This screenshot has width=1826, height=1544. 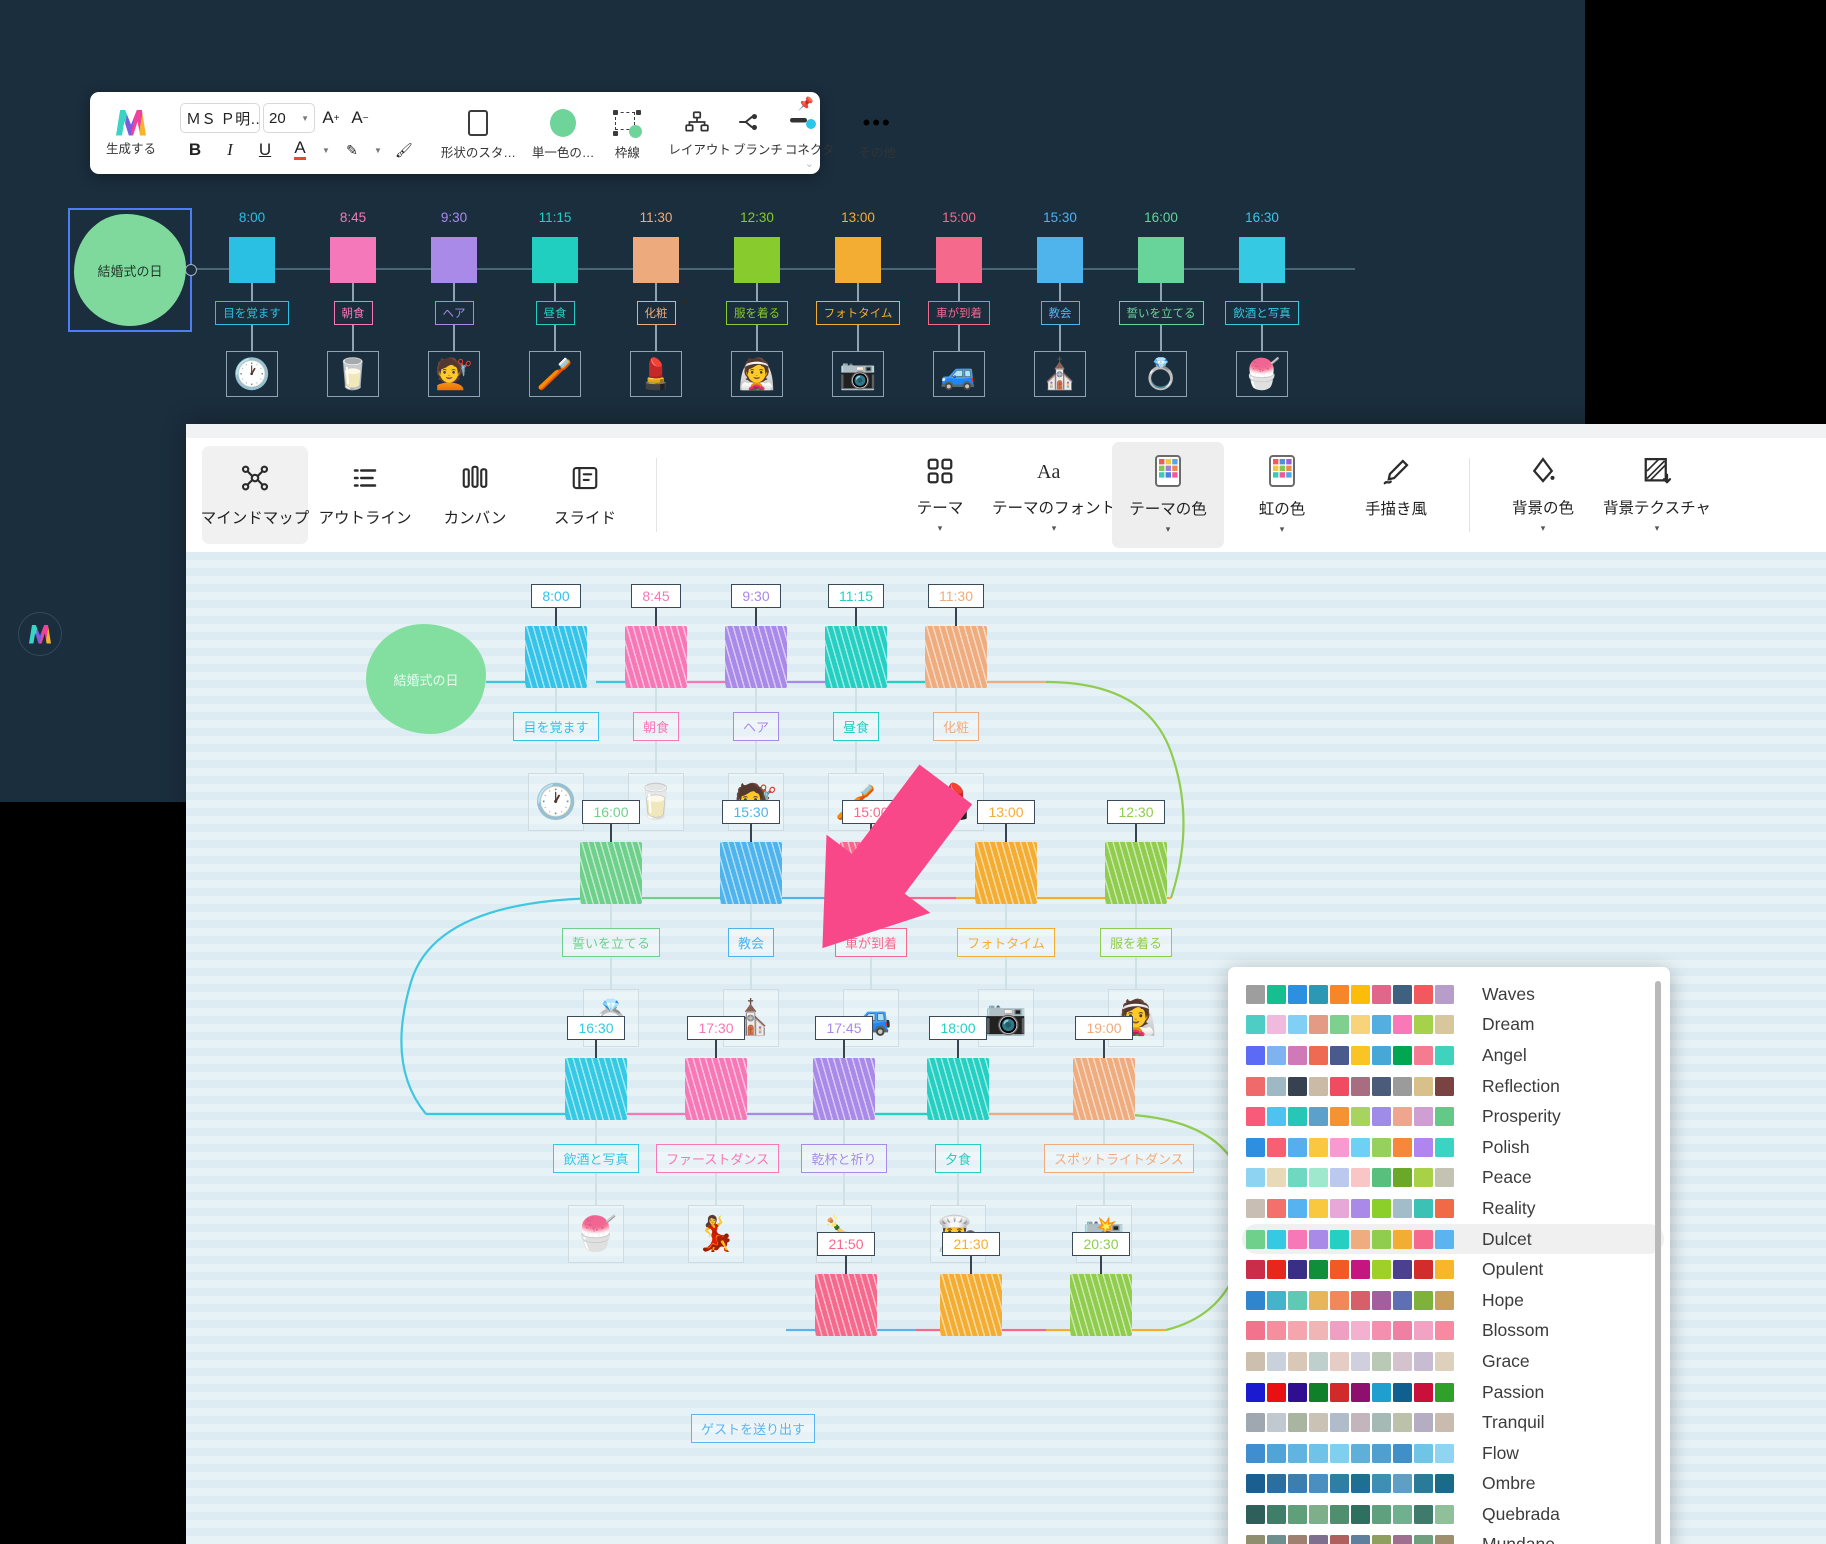 I want to click on dark-node-icon: 🚙, so click(x=959, y=374).